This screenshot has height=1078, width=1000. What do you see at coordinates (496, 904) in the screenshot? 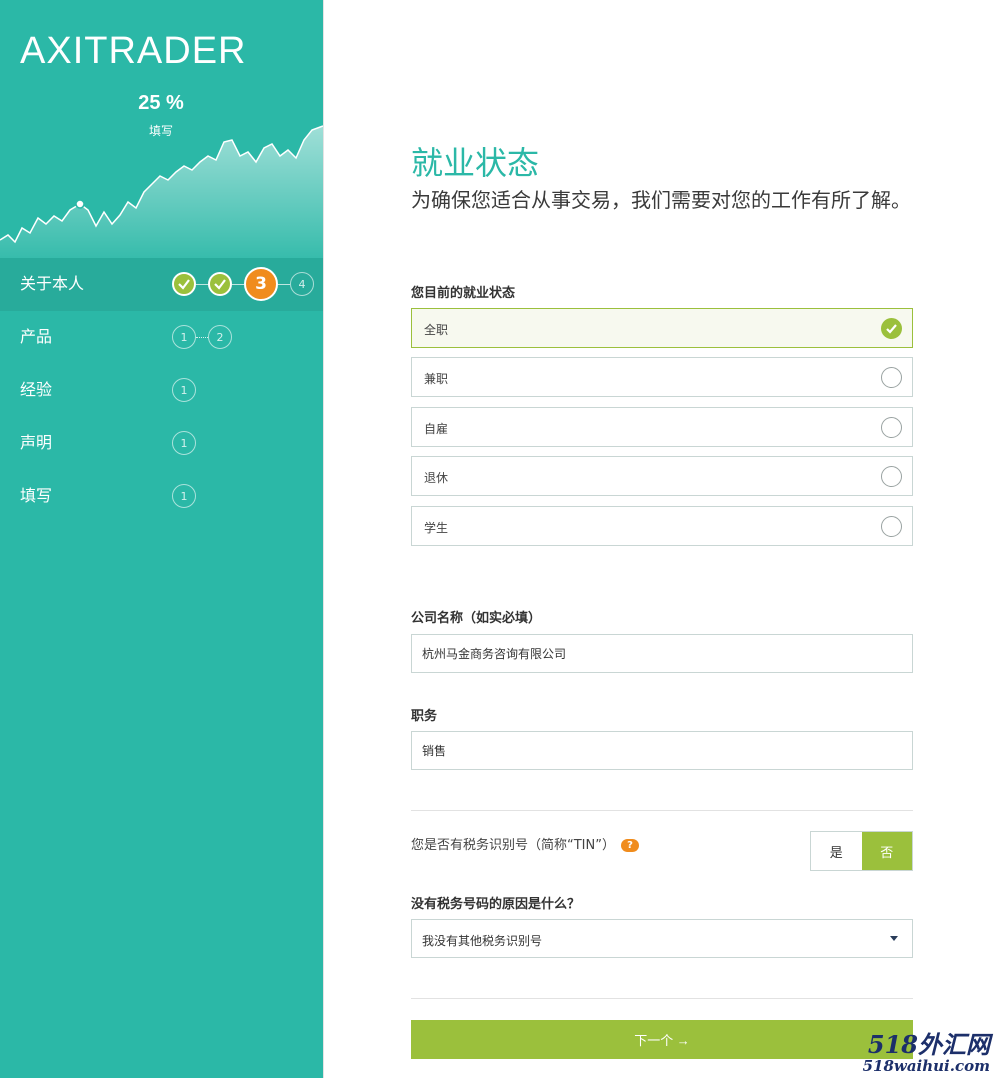
I see `reason-label: 没有税务号码的原因是什么？` at bounding box center [496, 904].